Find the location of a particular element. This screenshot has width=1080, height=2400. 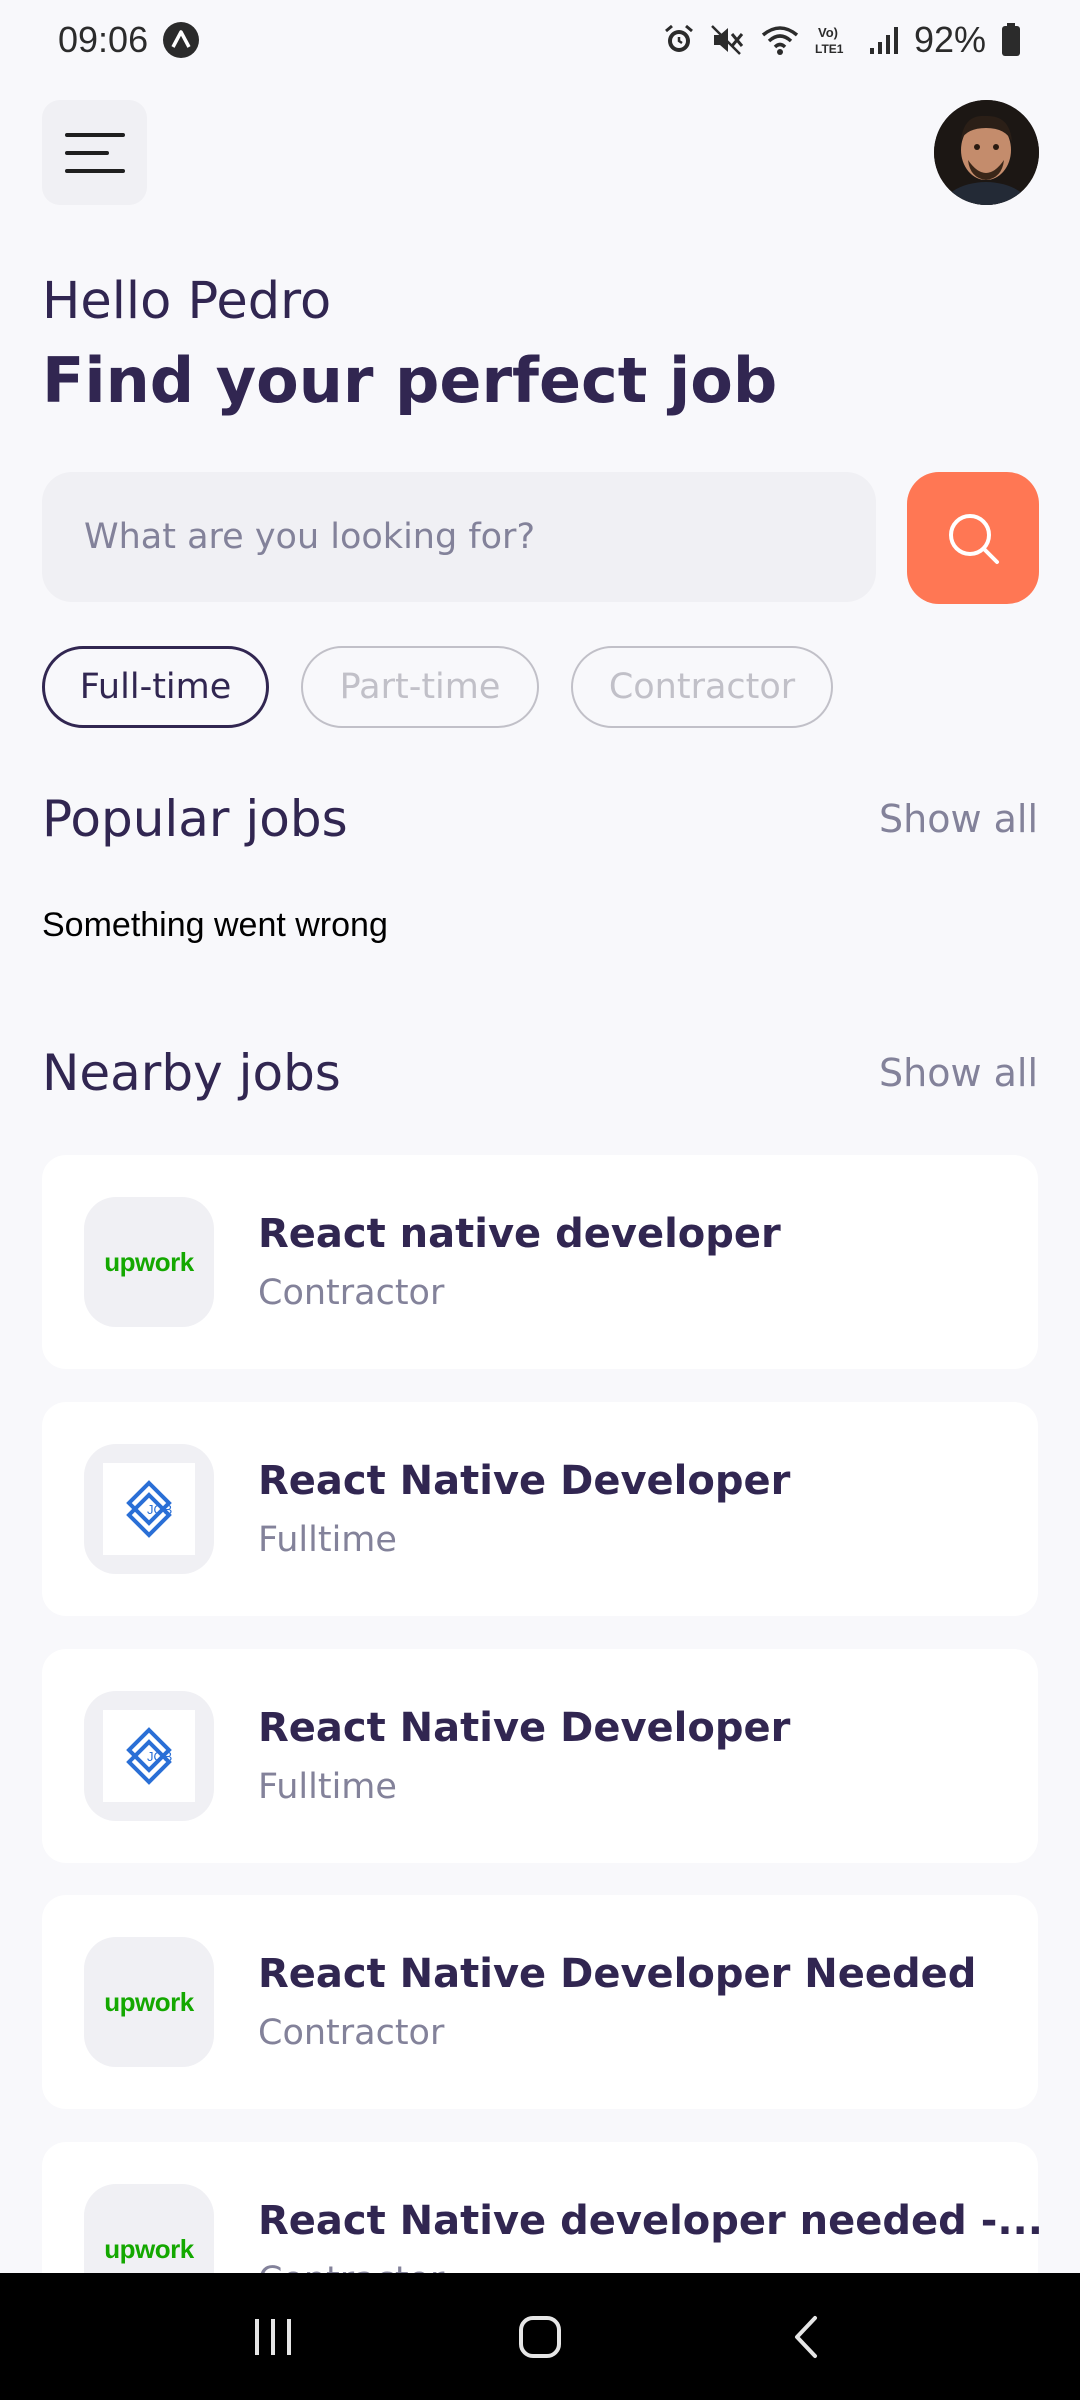

popular-jobs-header: Popular jobs Show all is located at coordinates (540, 819).